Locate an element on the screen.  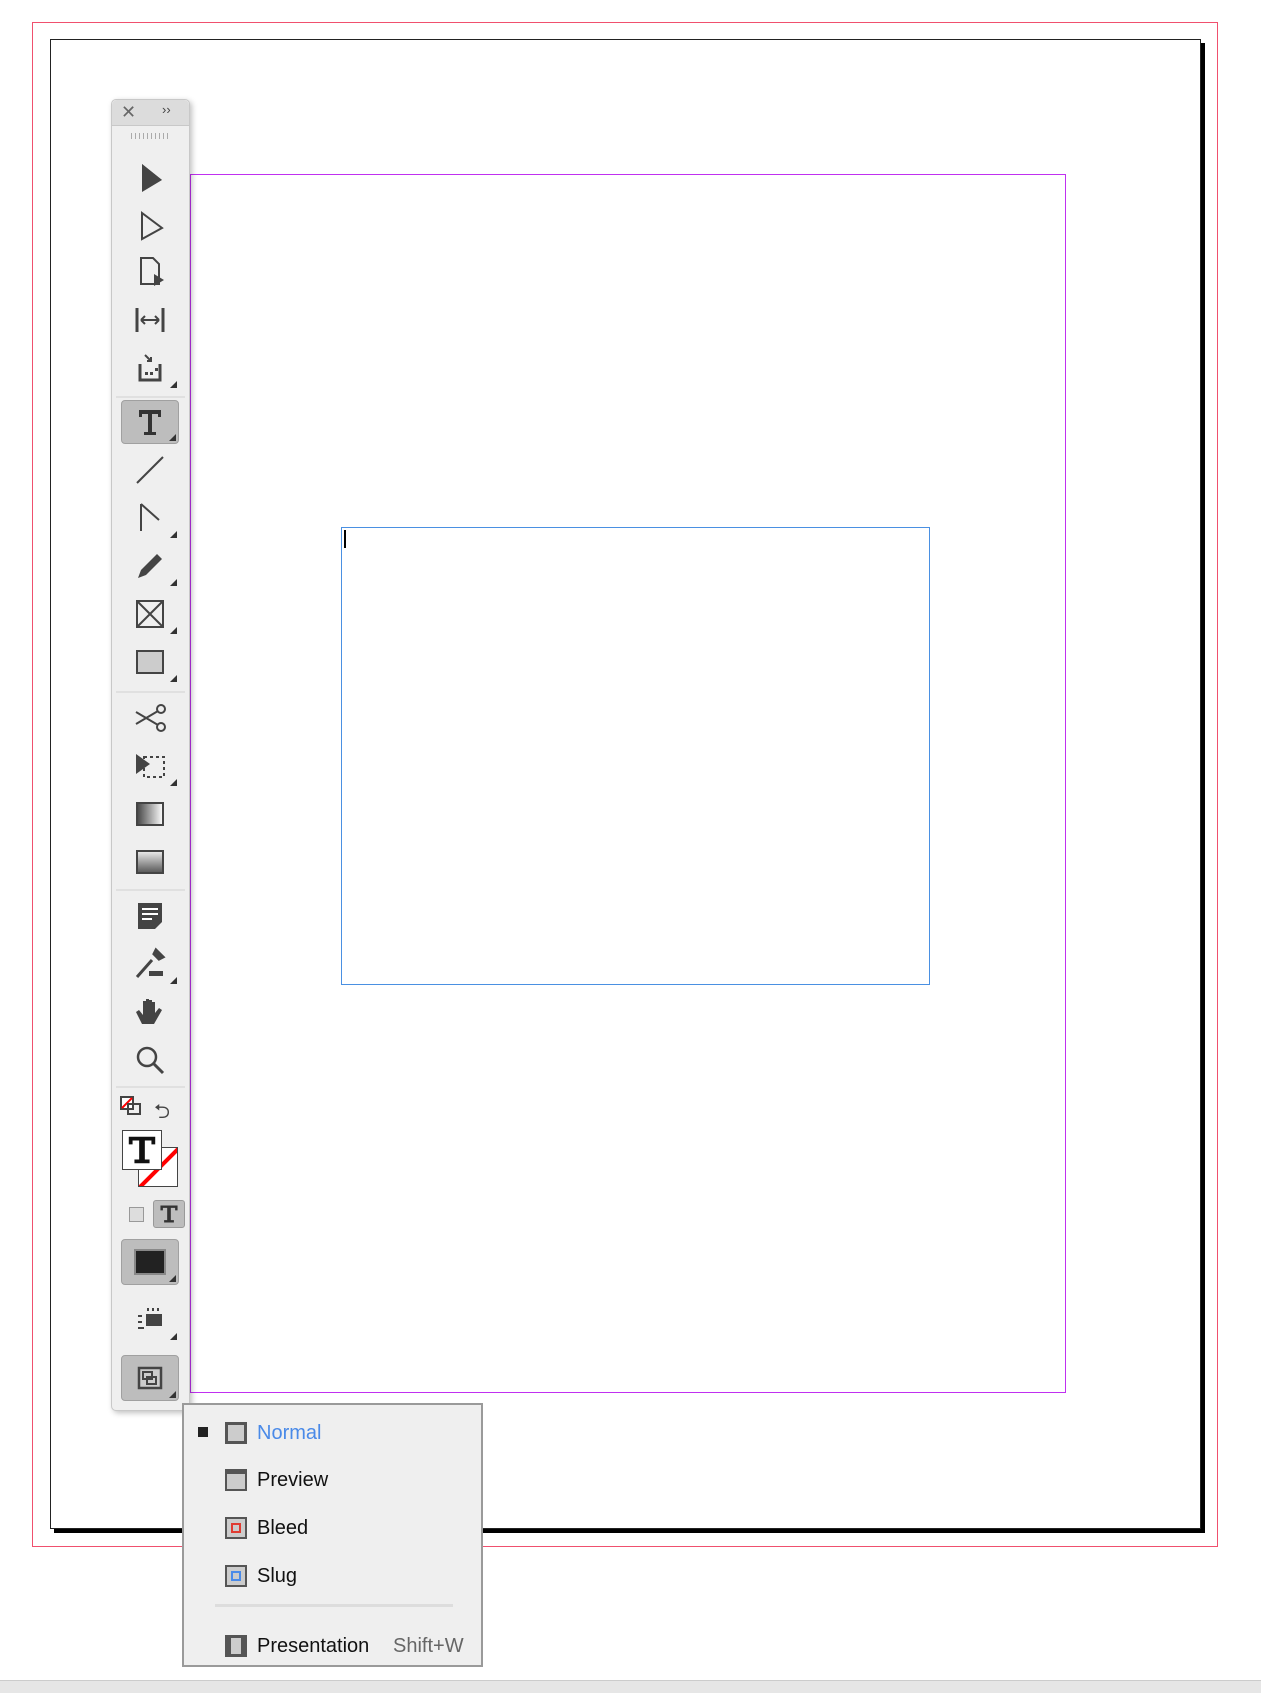
text-cursor is located at coordinates (345, 539).